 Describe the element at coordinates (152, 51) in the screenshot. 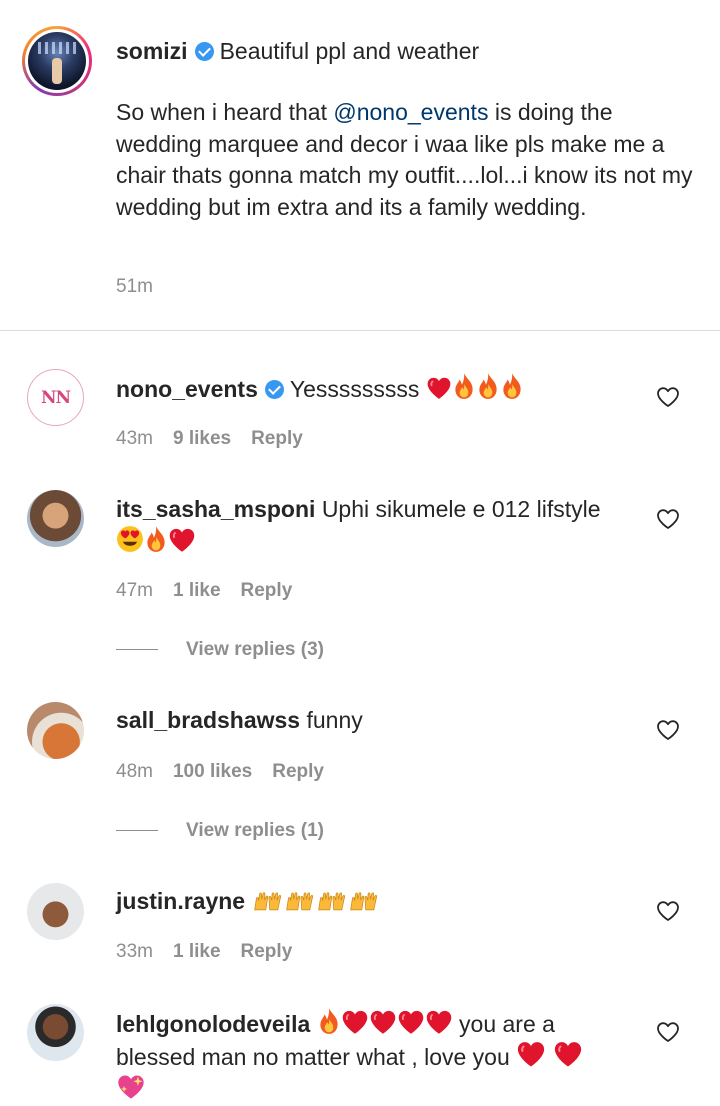

I see `caption-username: somizi` at that location.